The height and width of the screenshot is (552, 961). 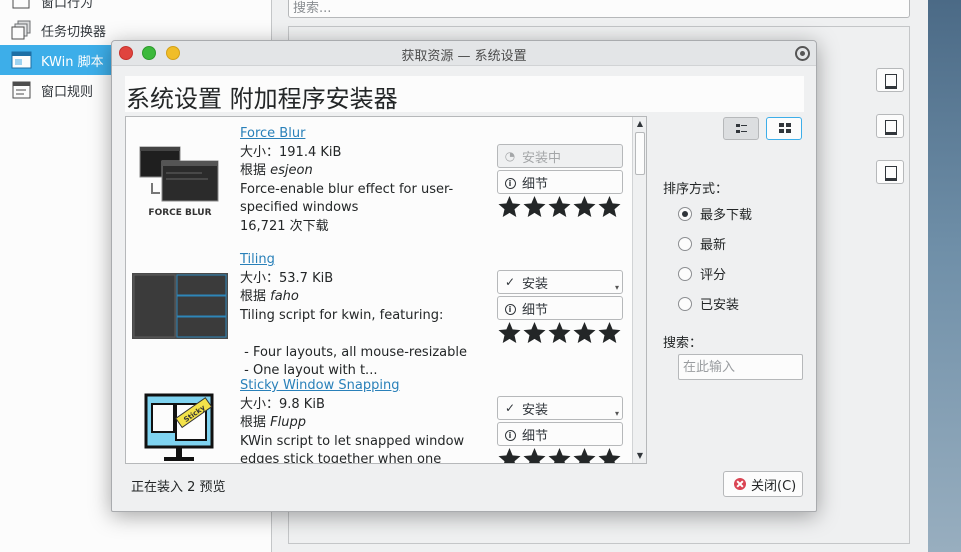 What do you see at coordinates (639, 290) in the screenshot?
I see `list-scrollbar: ▲ ▼` at bounding box center [639, 290].